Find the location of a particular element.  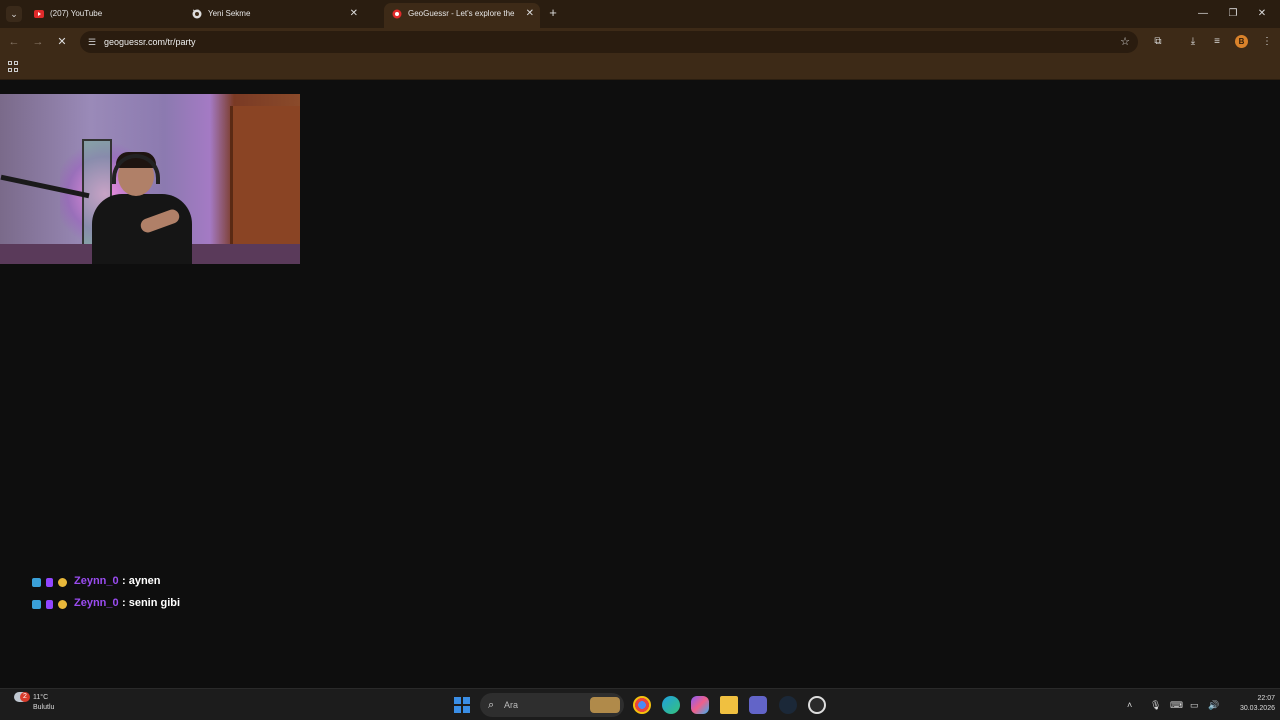

stop-loading-button: ✕ is located at coordinates (62, 42).